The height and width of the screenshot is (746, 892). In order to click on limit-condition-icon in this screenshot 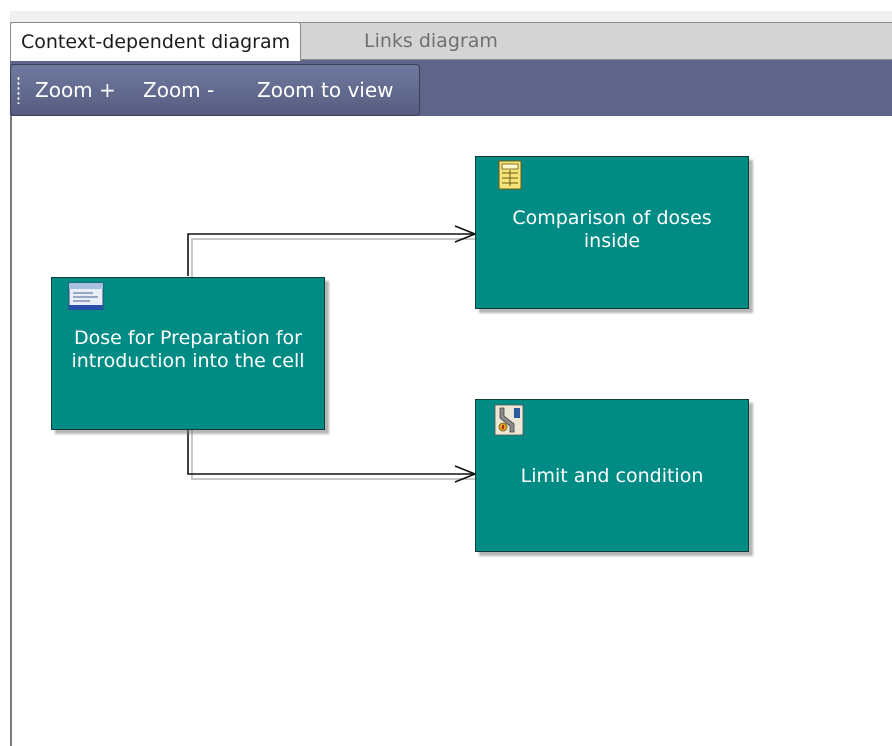, I will do `click(509, 420)`.